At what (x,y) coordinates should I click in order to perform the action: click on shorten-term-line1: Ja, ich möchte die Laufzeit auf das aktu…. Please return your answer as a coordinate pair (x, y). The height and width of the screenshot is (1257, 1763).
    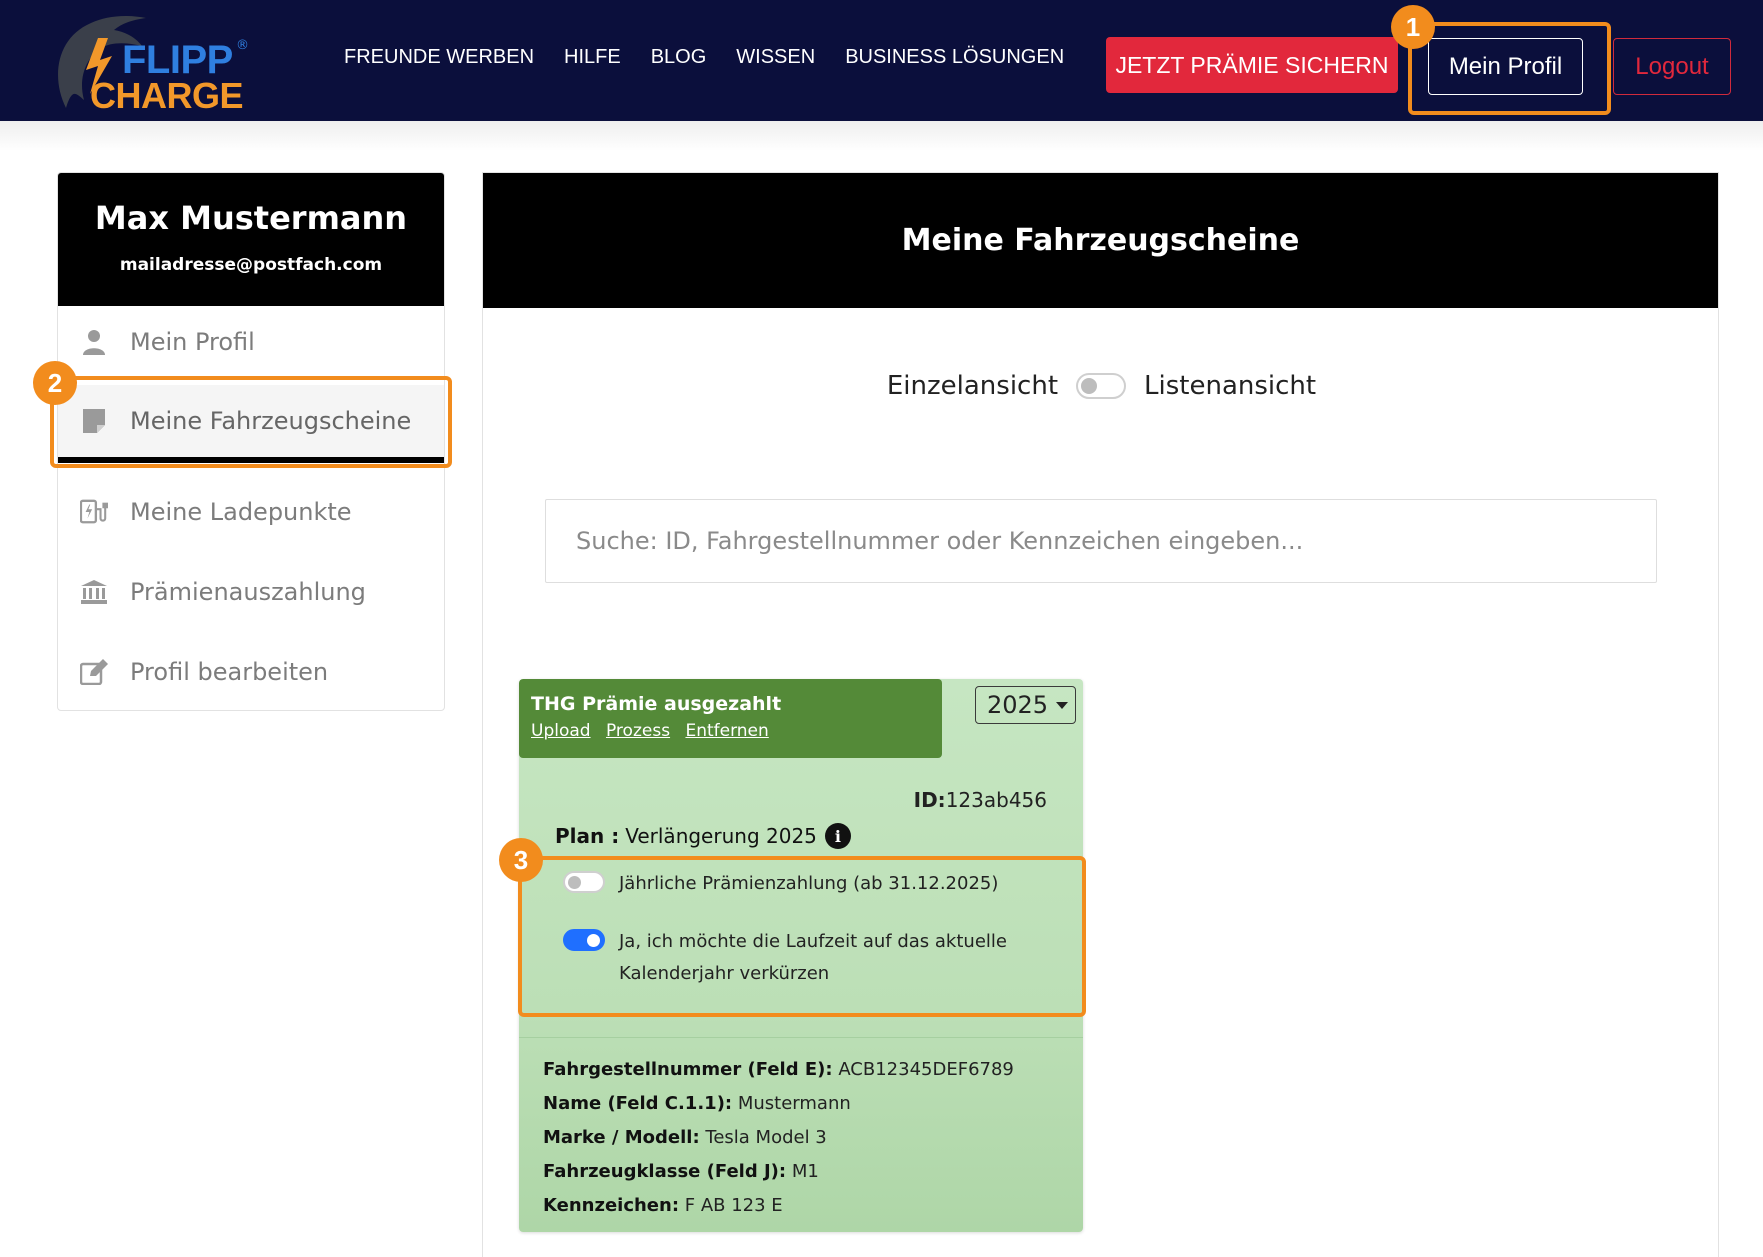
    Looking at the image, I should click on (813, 941).